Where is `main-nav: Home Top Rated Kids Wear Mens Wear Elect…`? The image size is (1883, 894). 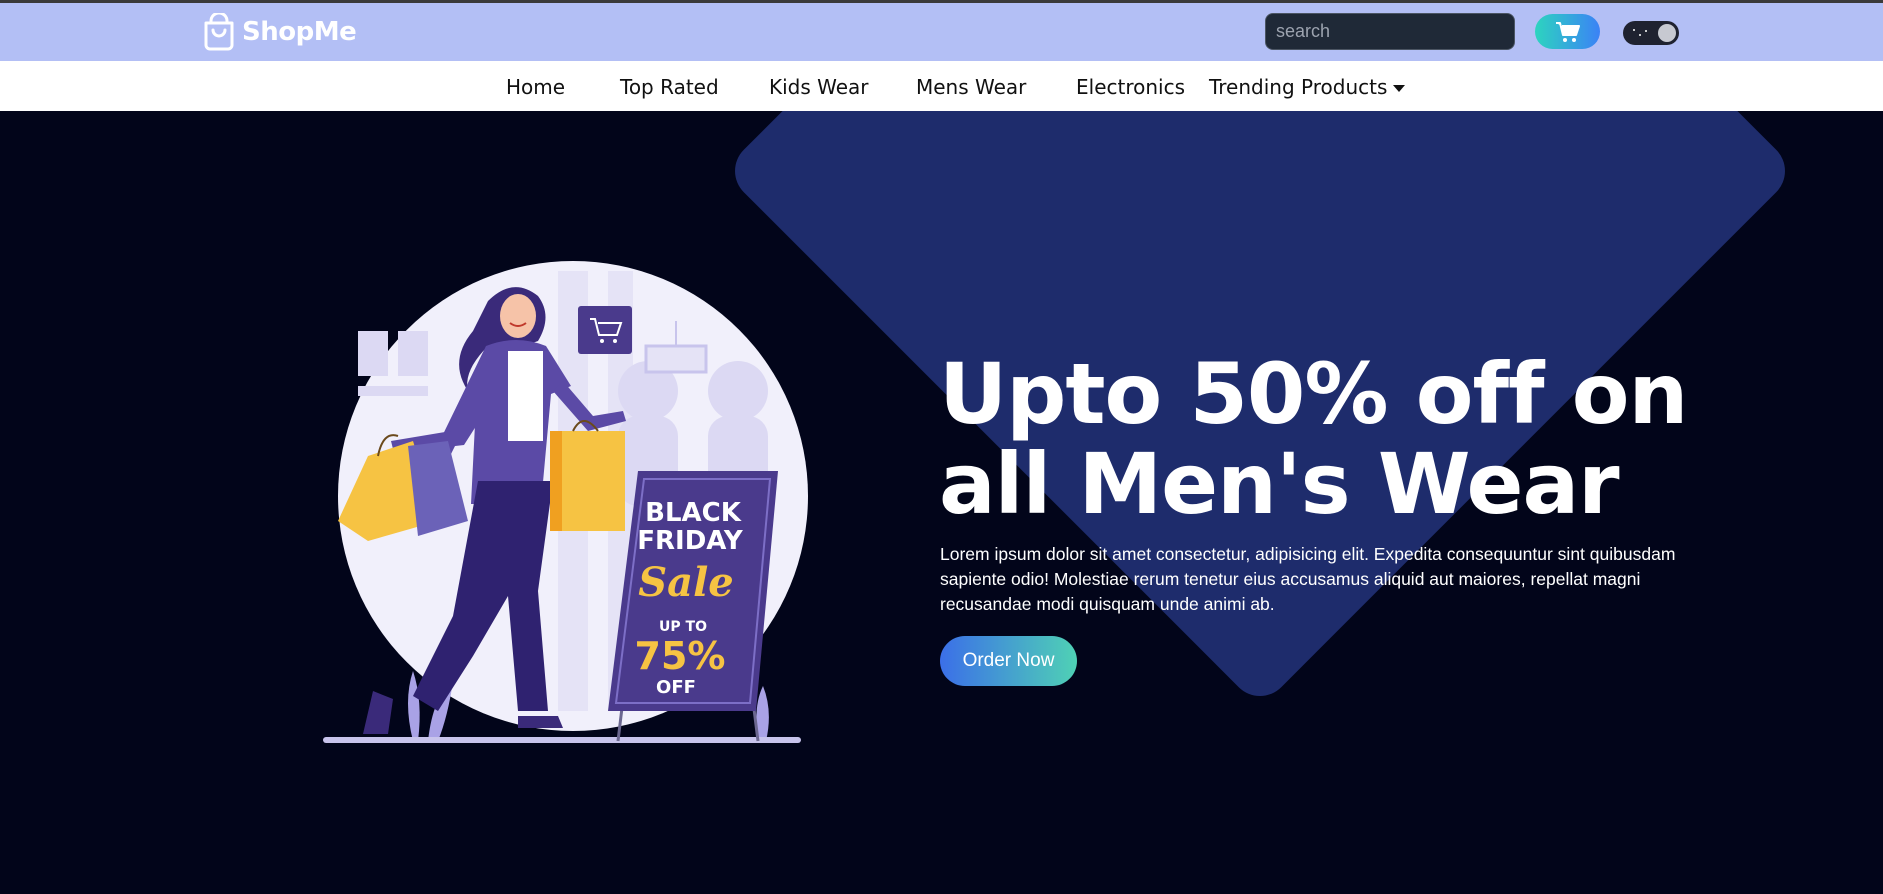 main-nav: Home Top Rated Kids Wear Mens Wear Elect… is located at coordinates (941, 86).